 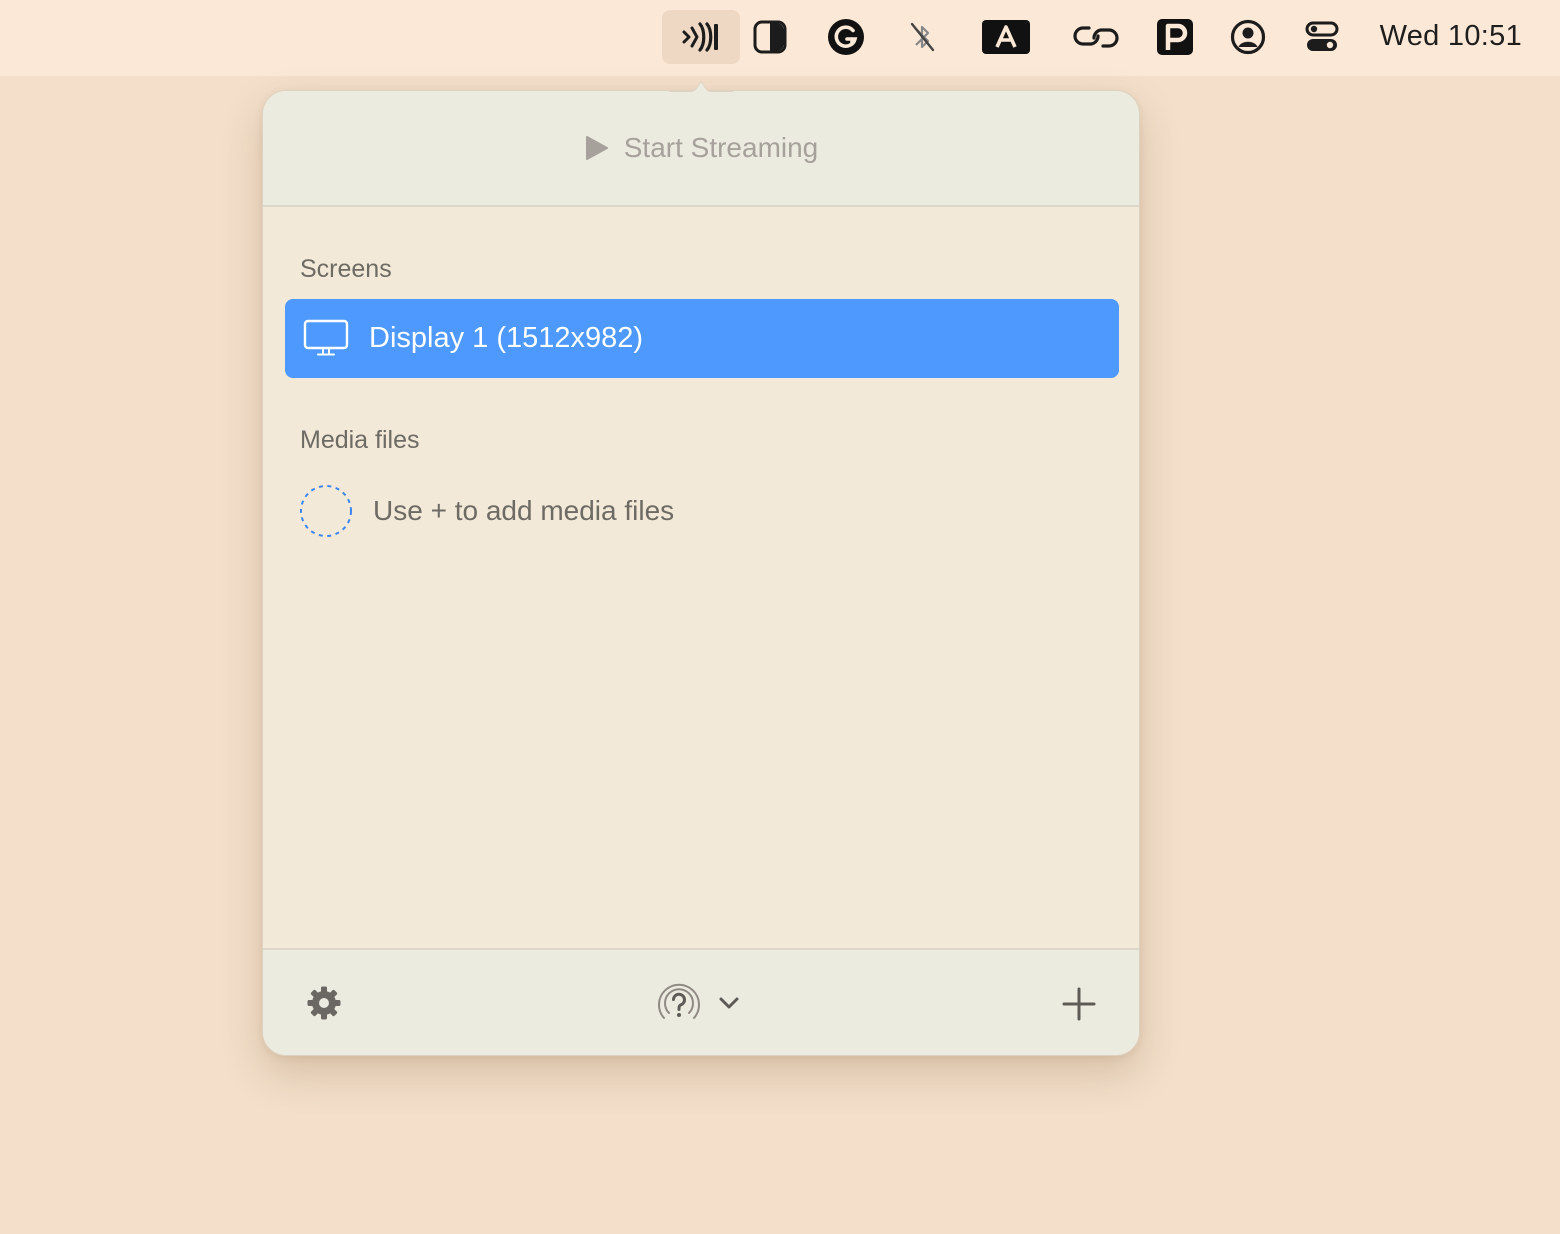 I want to click on output-device-picker, so click(x=697, y=1003).